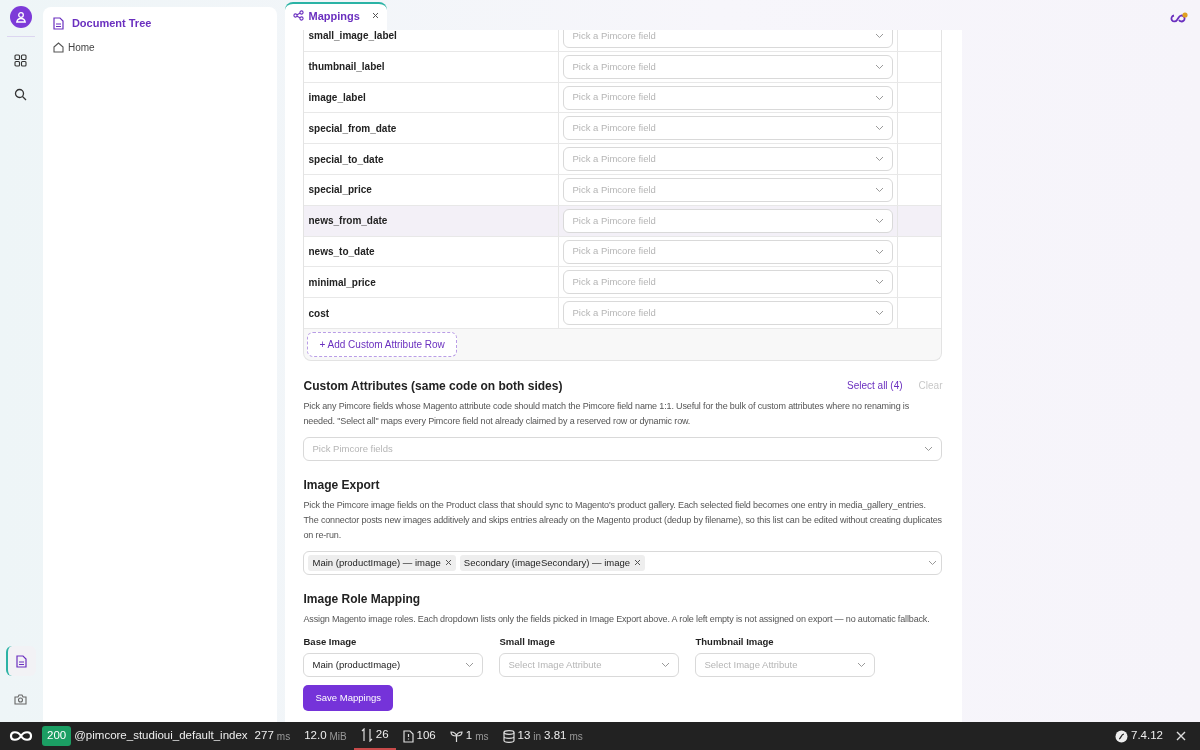 The image size is (1200, 750). I want to click on image-fields-select: Main (productImage) — image Secondary (imageSecondary) — image, so click(623, 562).